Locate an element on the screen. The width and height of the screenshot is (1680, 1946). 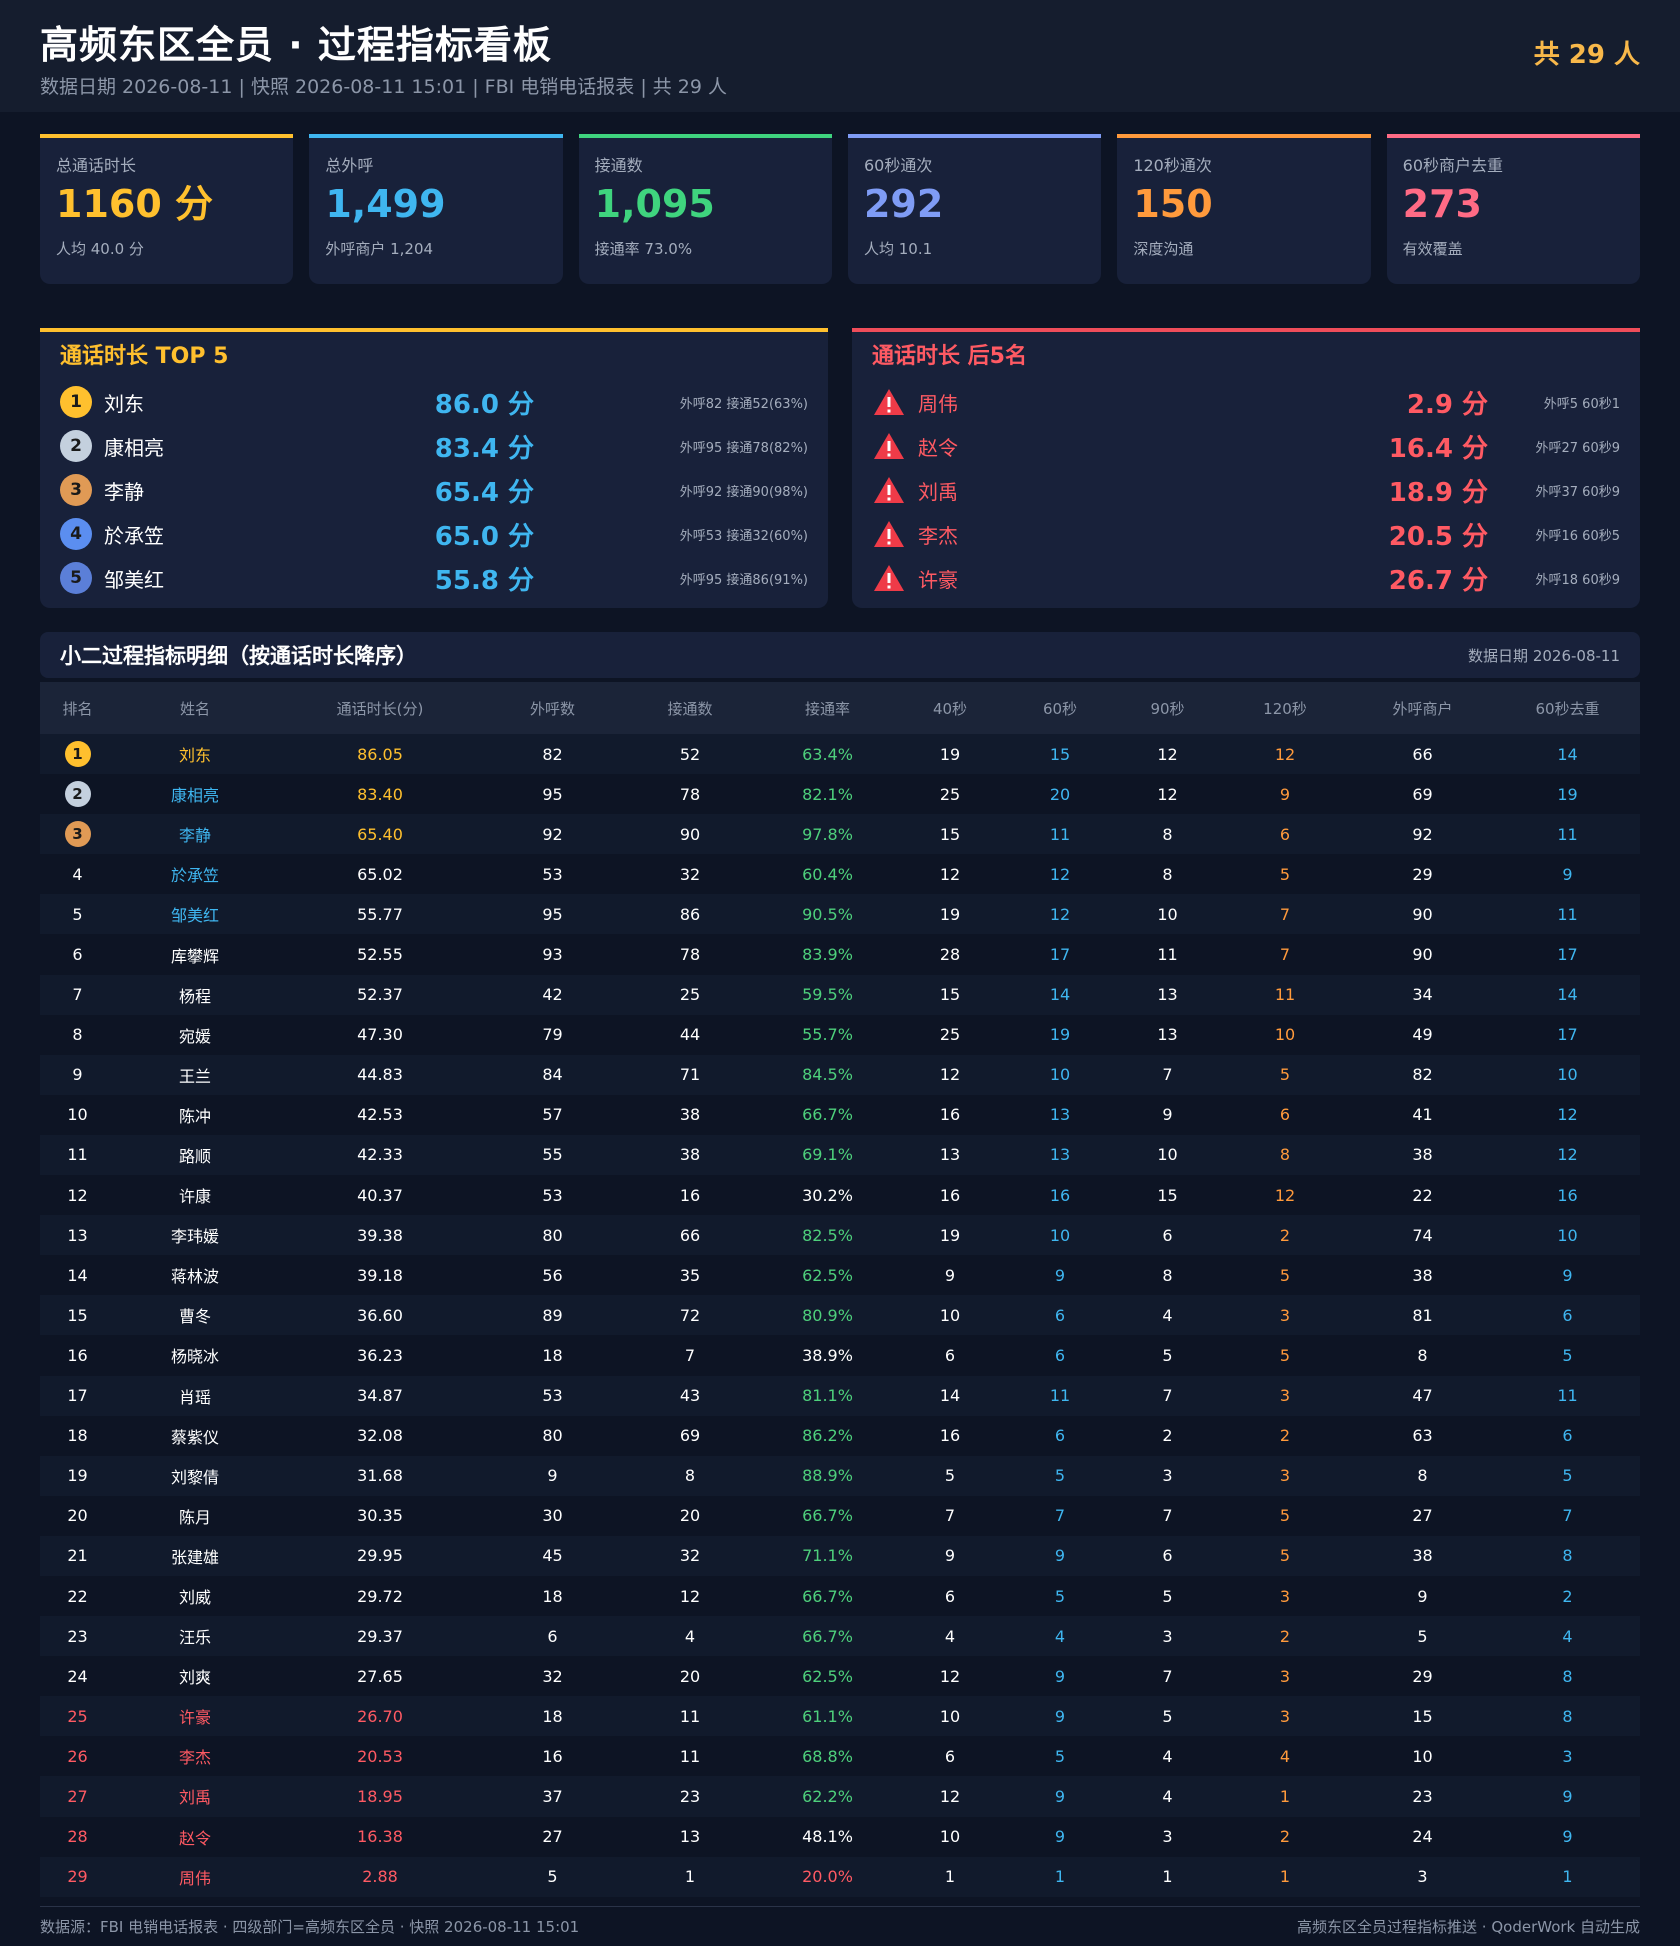
table-cell: 66 is located at coordinates (1422, 754).